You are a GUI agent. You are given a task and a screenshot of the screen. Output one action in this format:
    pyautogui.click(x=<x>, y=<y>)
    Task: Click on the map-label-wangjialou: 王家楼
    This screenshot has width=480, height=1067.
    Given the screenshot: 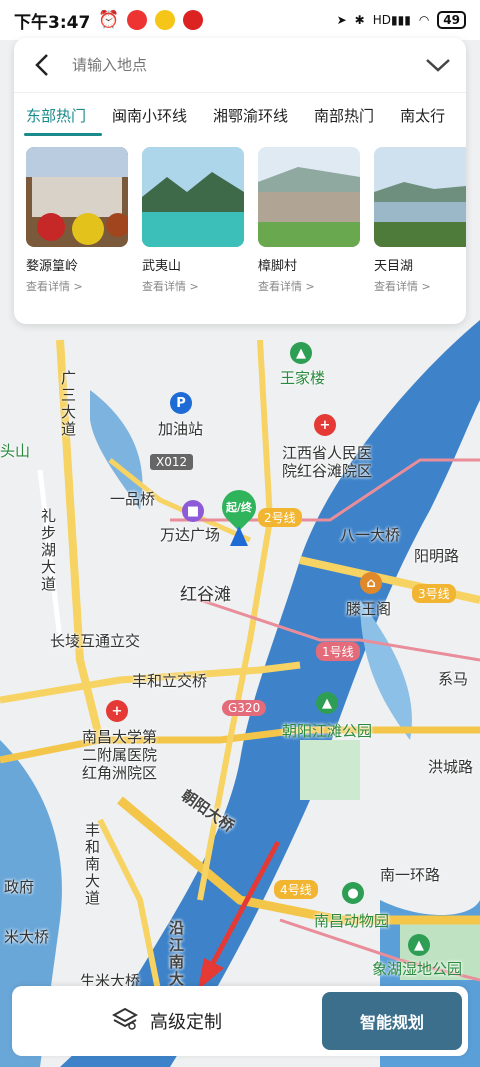 What is the action you would take?
    pyautogui.click(x=303, y=378)
    